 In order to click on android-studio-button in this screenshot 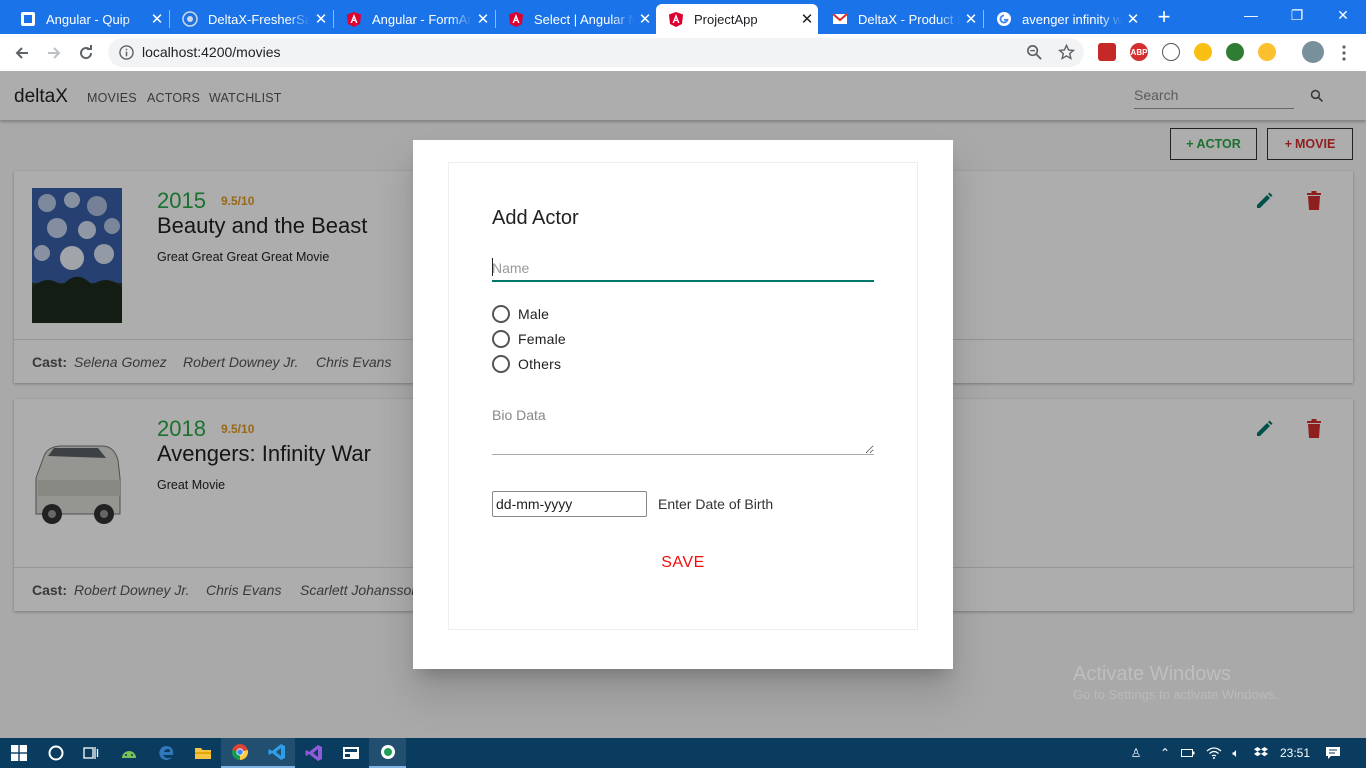, I will do `click(128, 753)`.